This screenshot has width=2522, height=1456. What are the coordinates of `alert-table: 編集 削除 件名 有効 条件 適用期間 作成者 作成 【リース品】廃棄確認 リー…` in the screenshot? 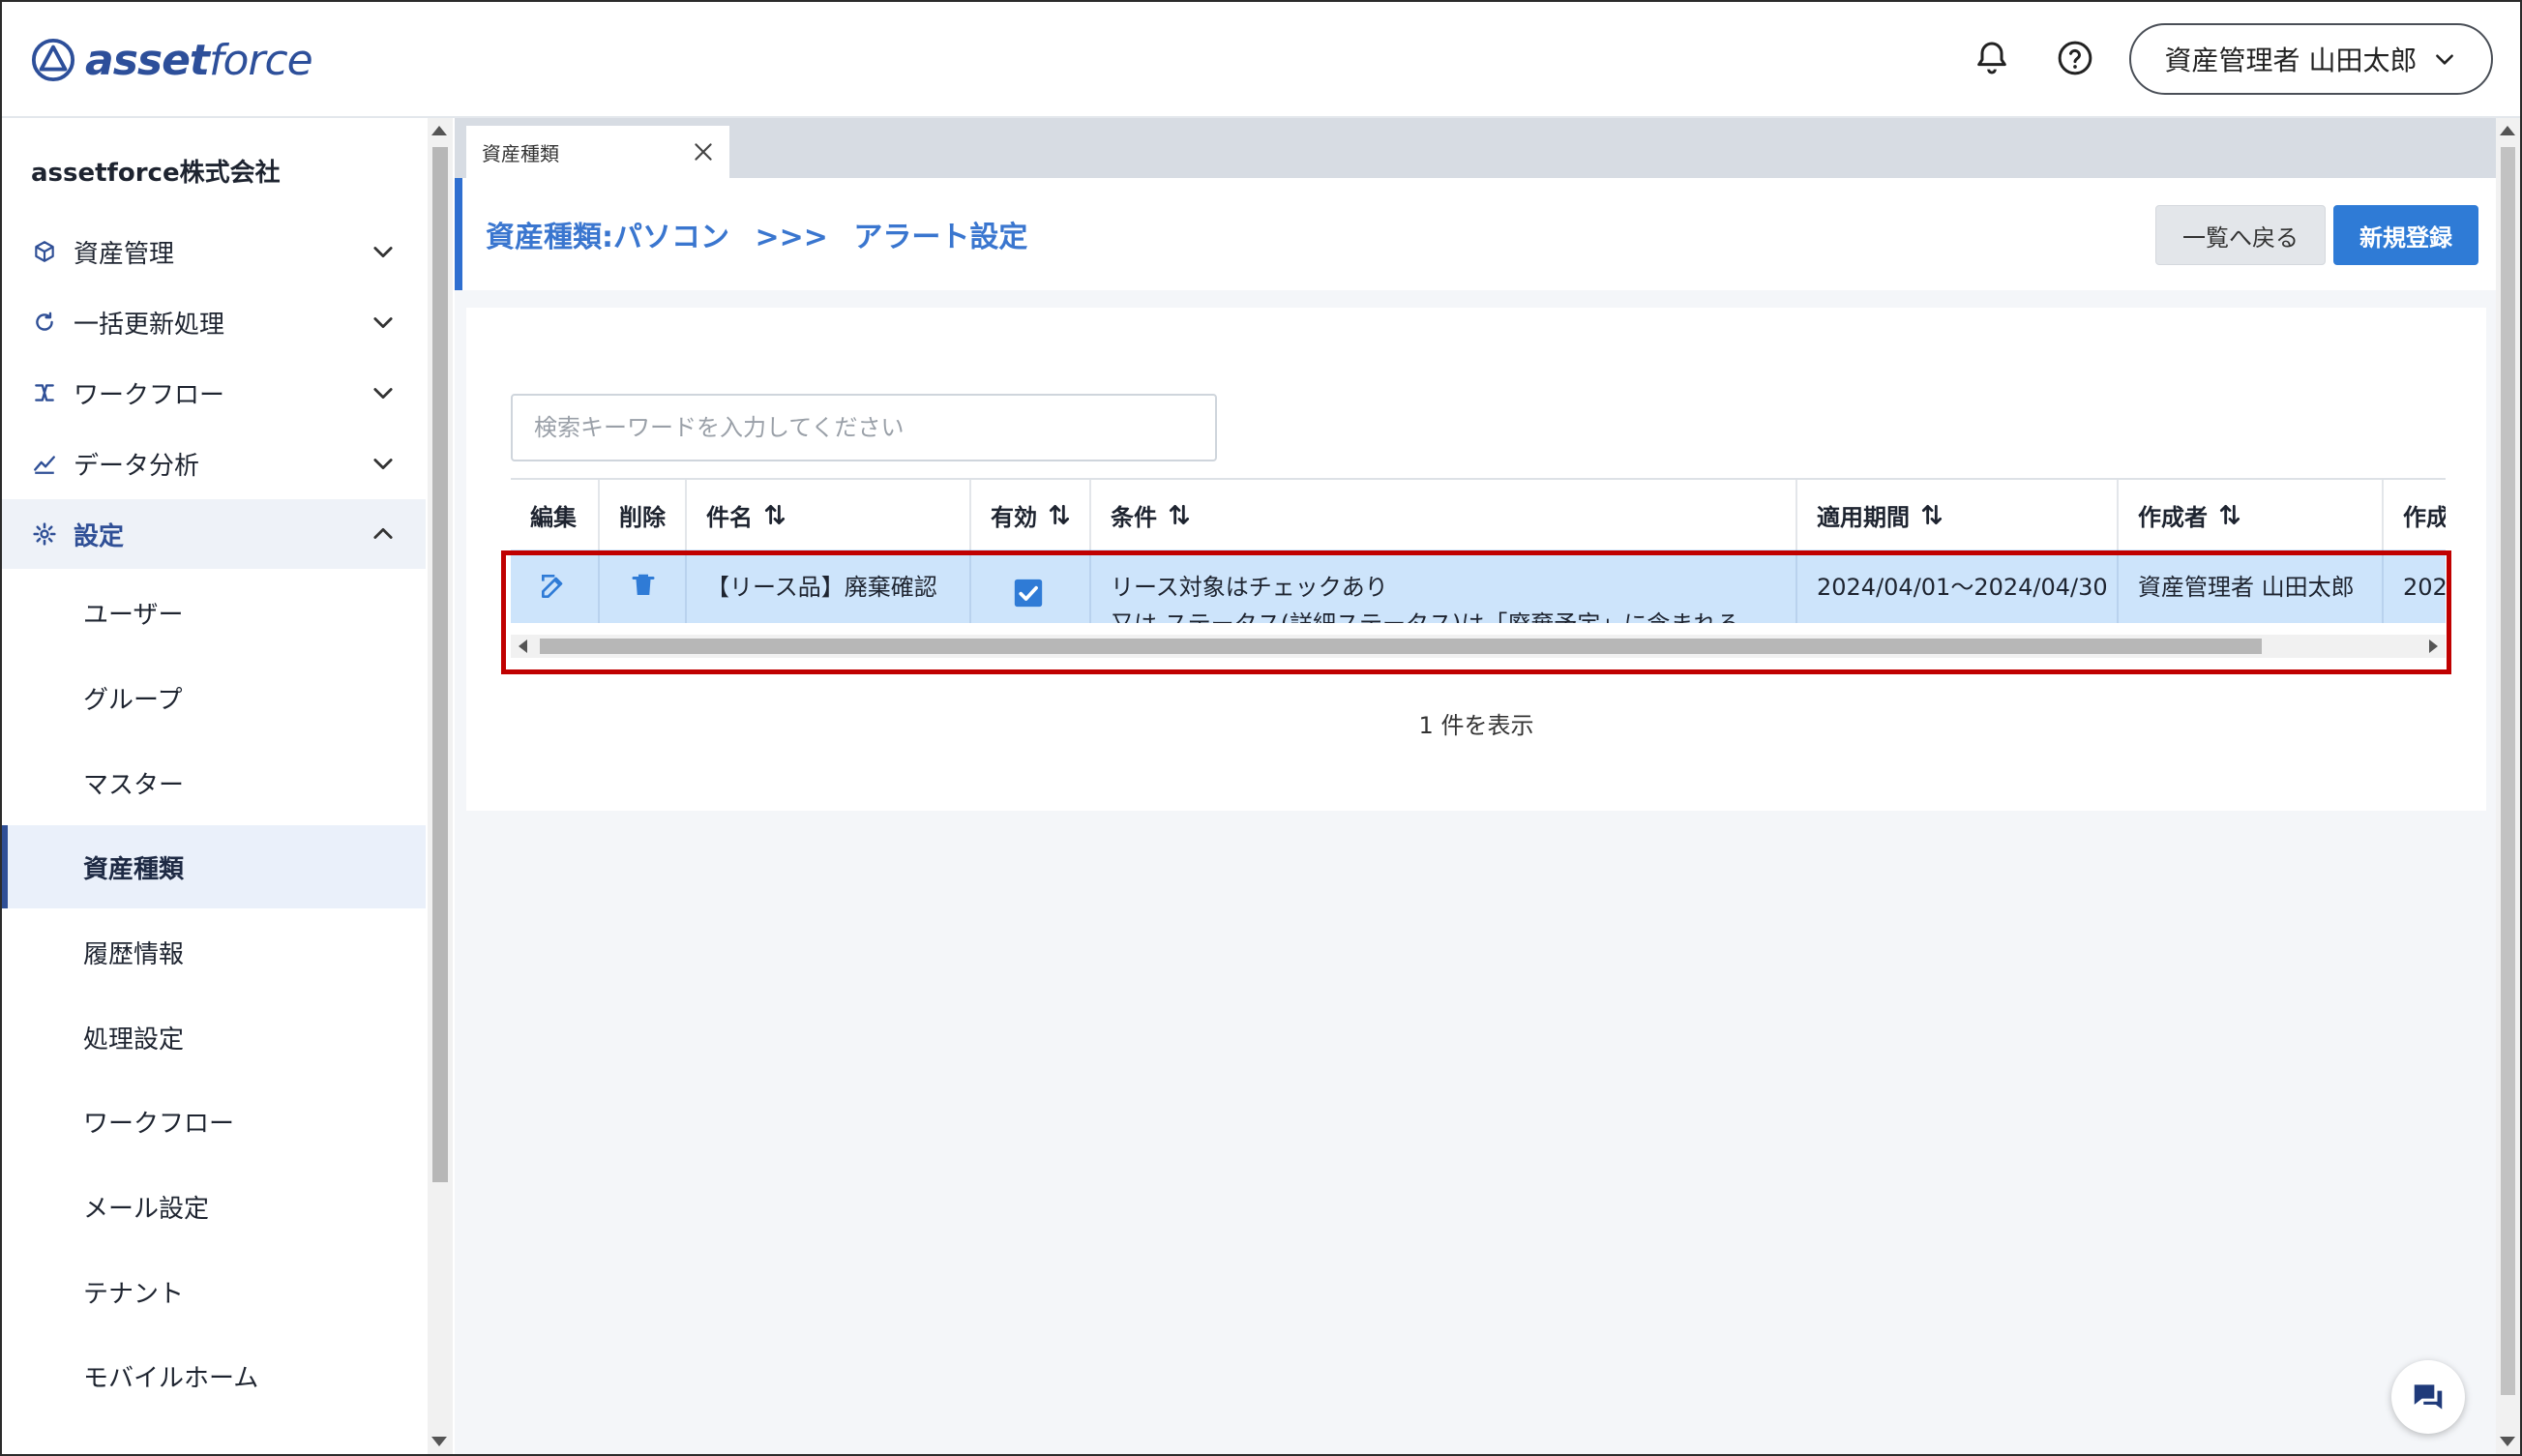 It's located at (1478, 551).